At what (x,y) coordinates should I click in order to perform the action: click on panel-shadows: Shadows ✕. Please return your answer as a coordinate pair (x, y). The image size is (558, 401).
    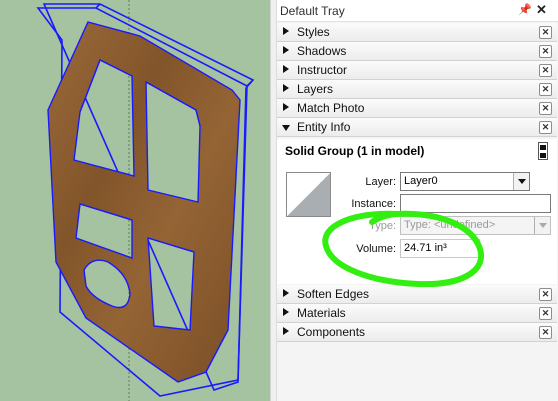
    Looking at the image, I should click on (417, 51).